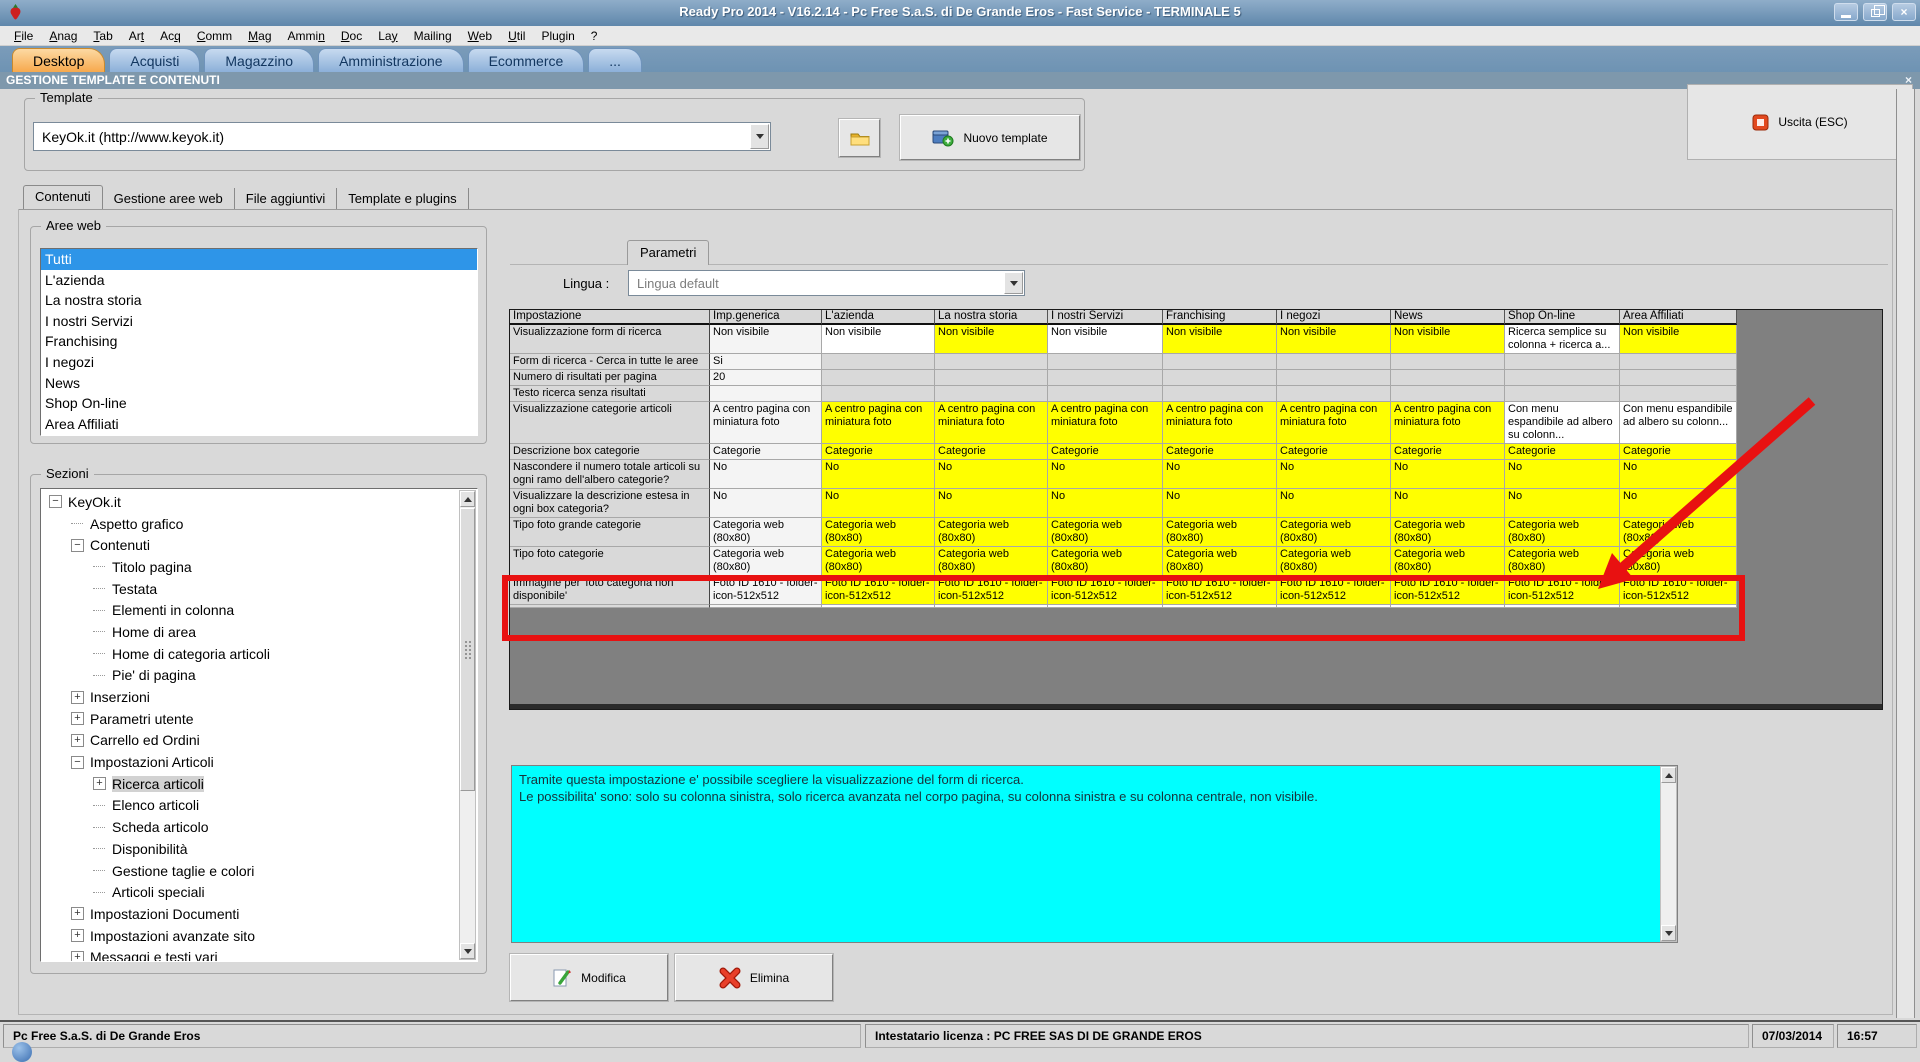  I want to click on menu-item-doc: Doc, so click(351, 36).